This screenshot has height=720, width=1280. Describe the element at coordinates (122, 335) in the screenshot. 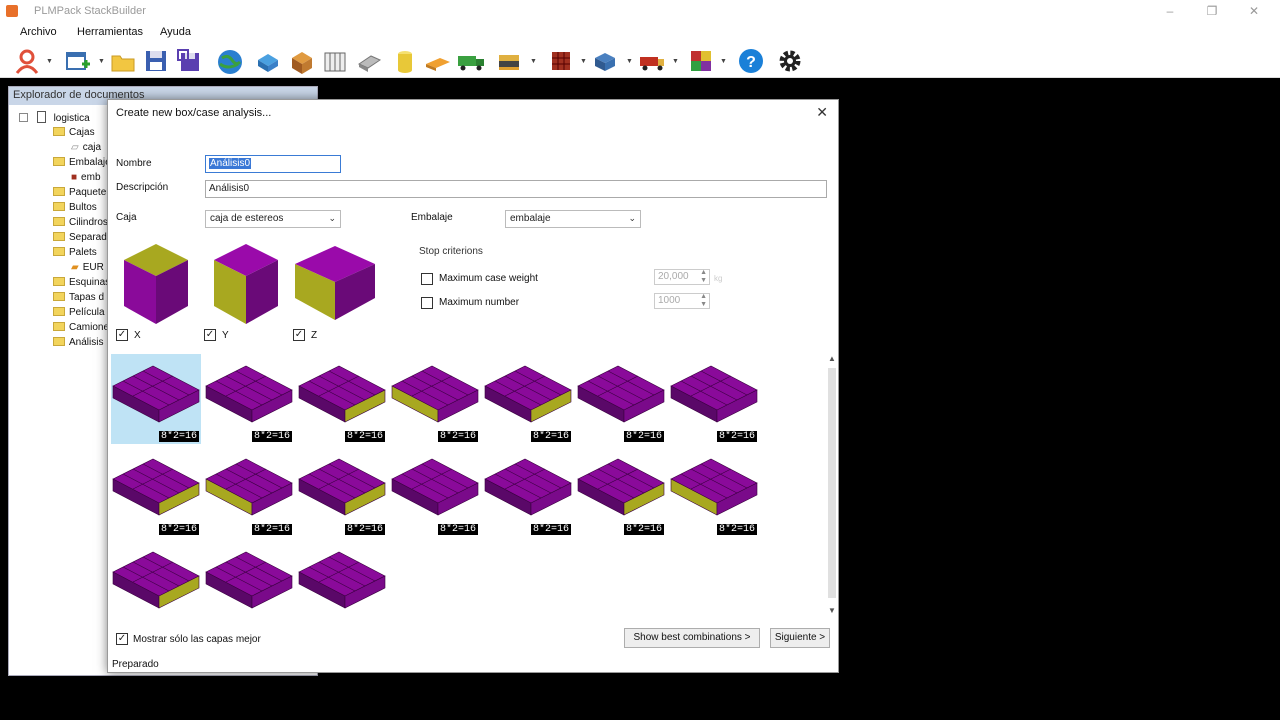

I see `orientation-x-checkbox: ✓` at that location.